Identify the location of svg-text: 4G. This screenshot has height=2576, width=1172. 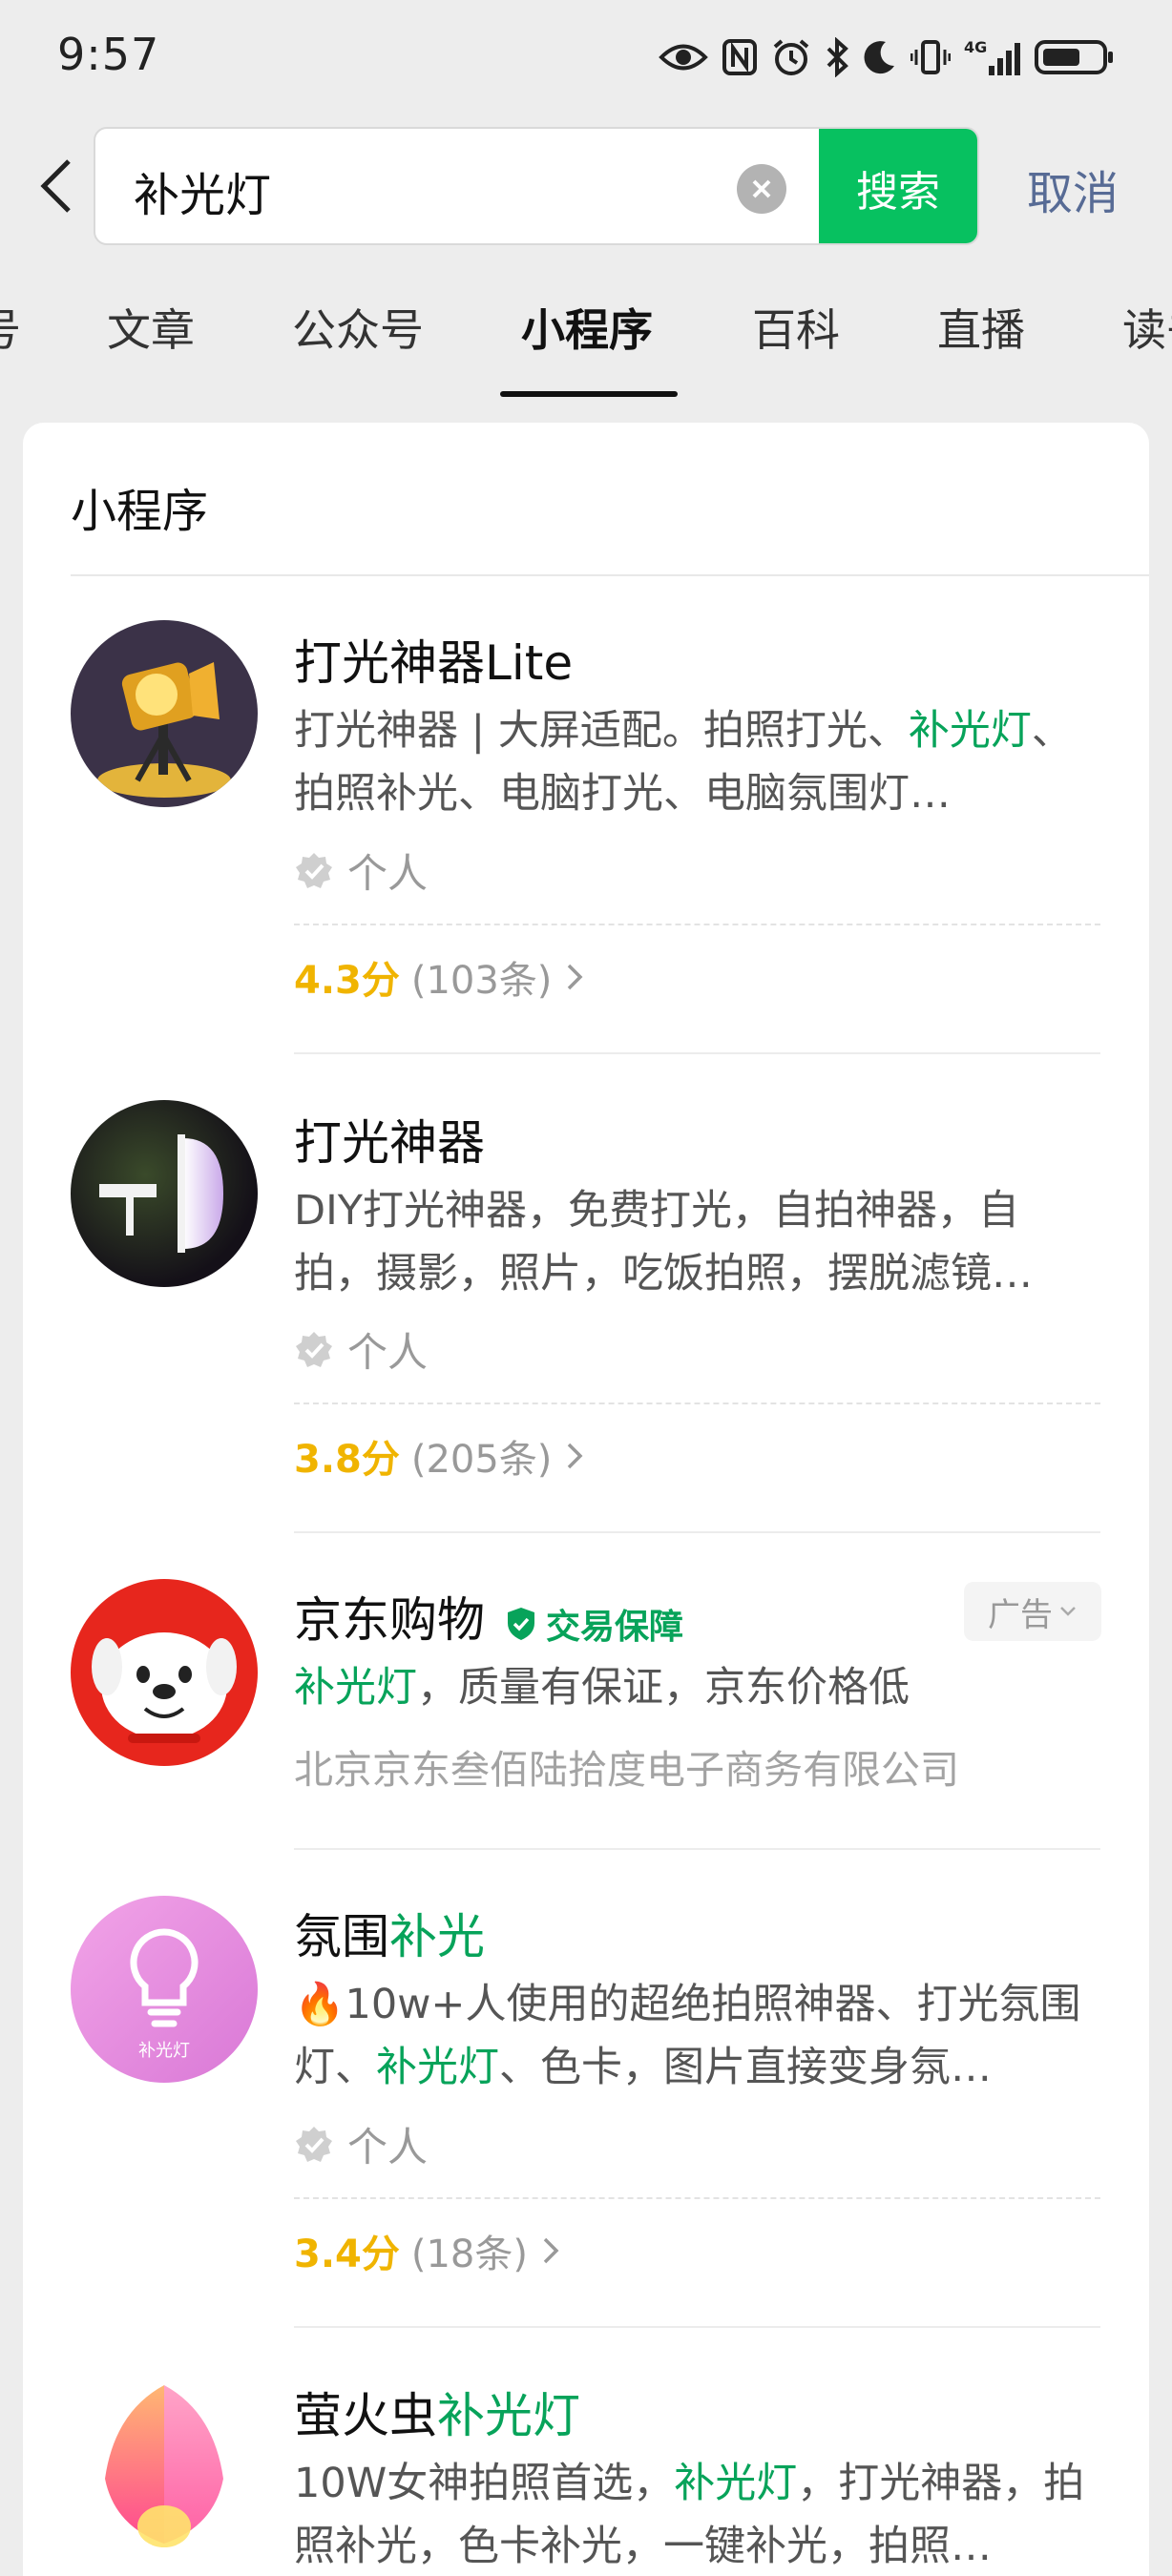
(976, 47).